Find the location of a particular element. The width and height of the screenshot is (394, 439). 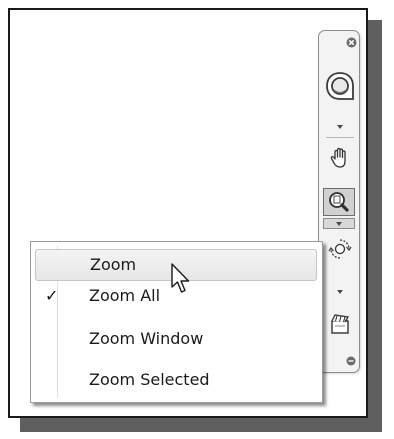

pan-button is located at coordinates (340, 158).